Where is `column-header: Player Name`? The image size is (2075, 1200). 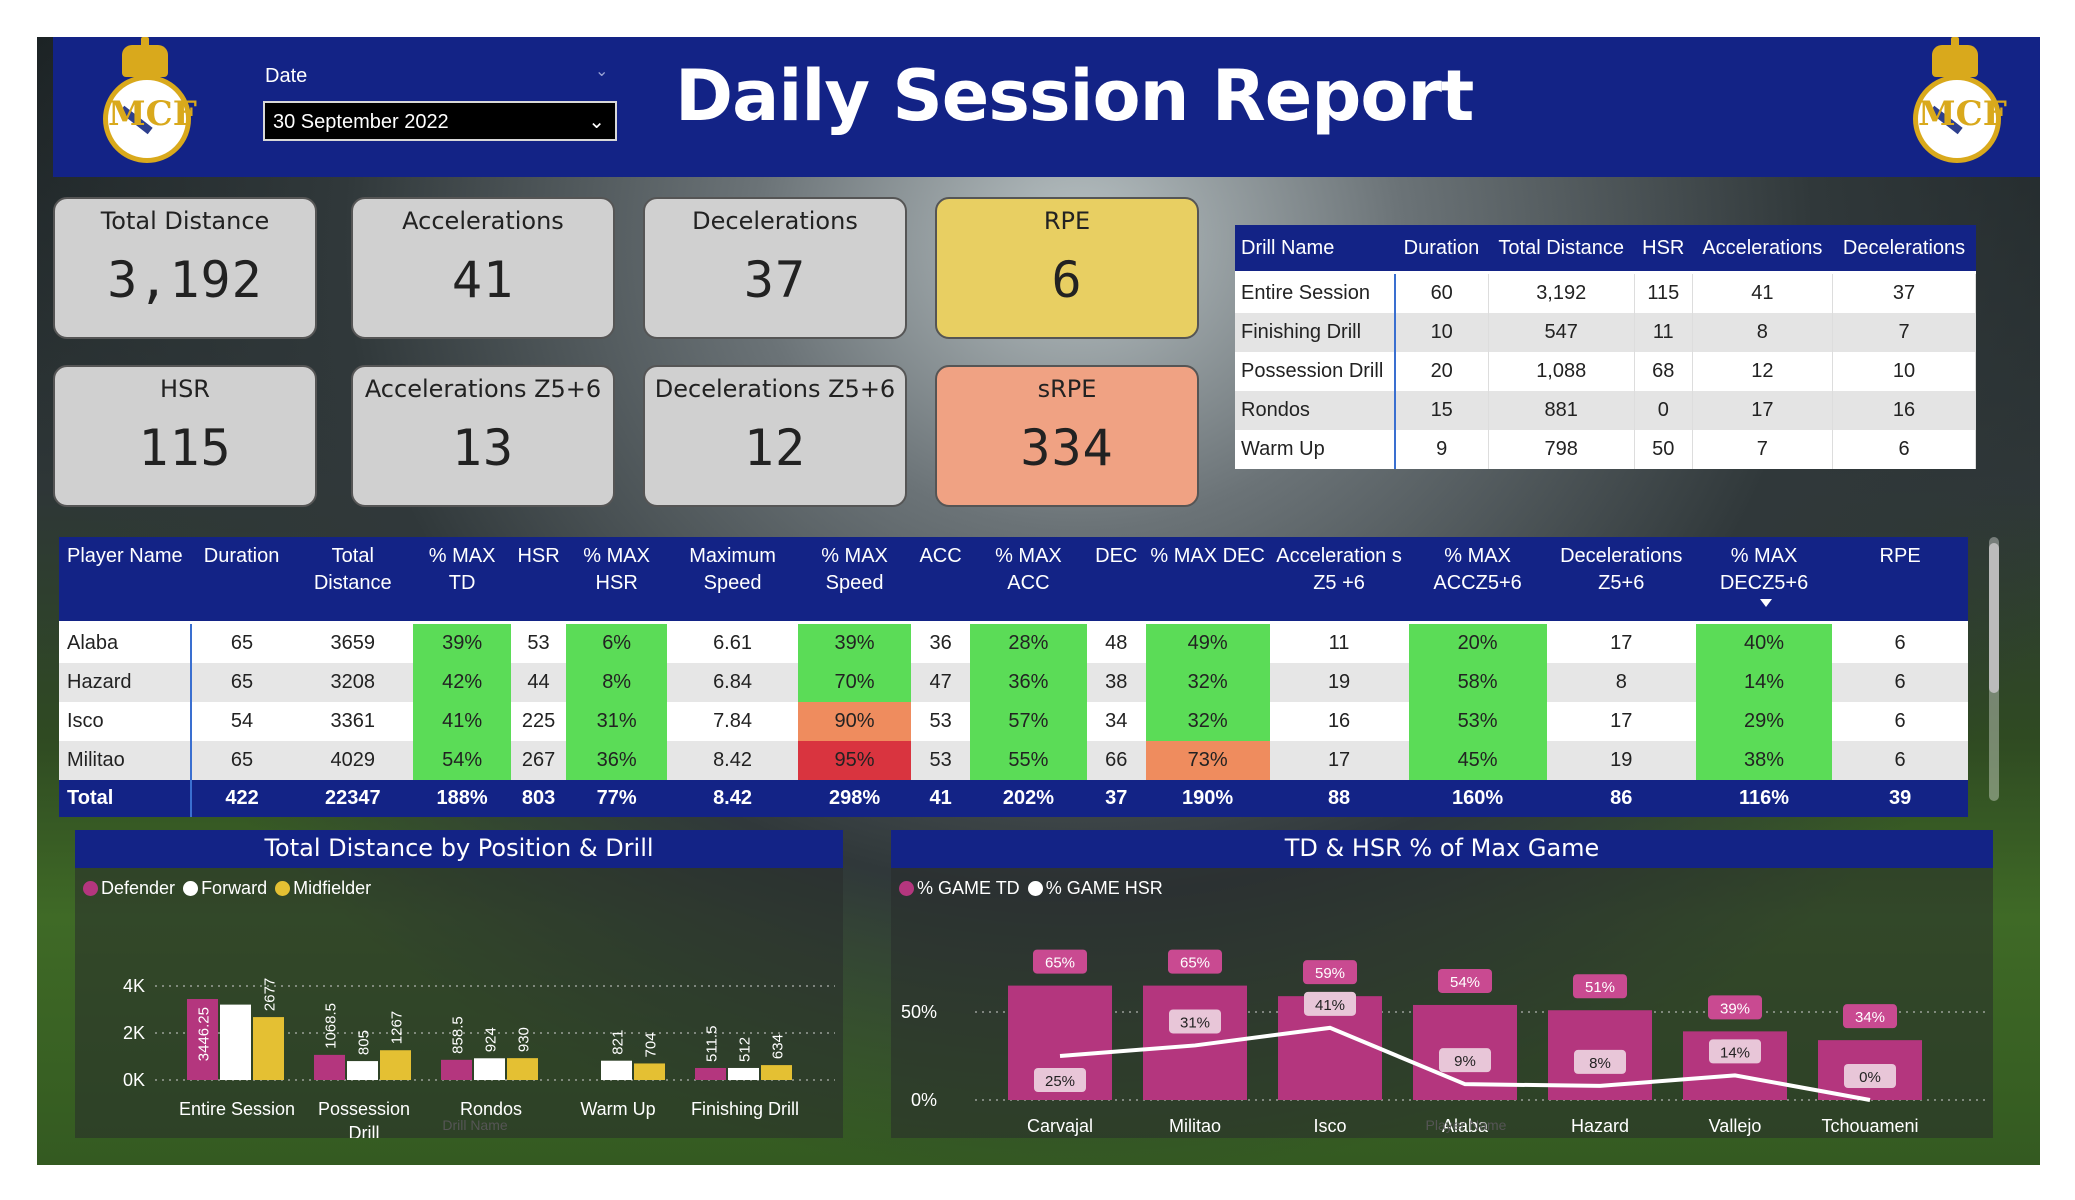
column-header: Player Name is located at coordinates (125, 580).